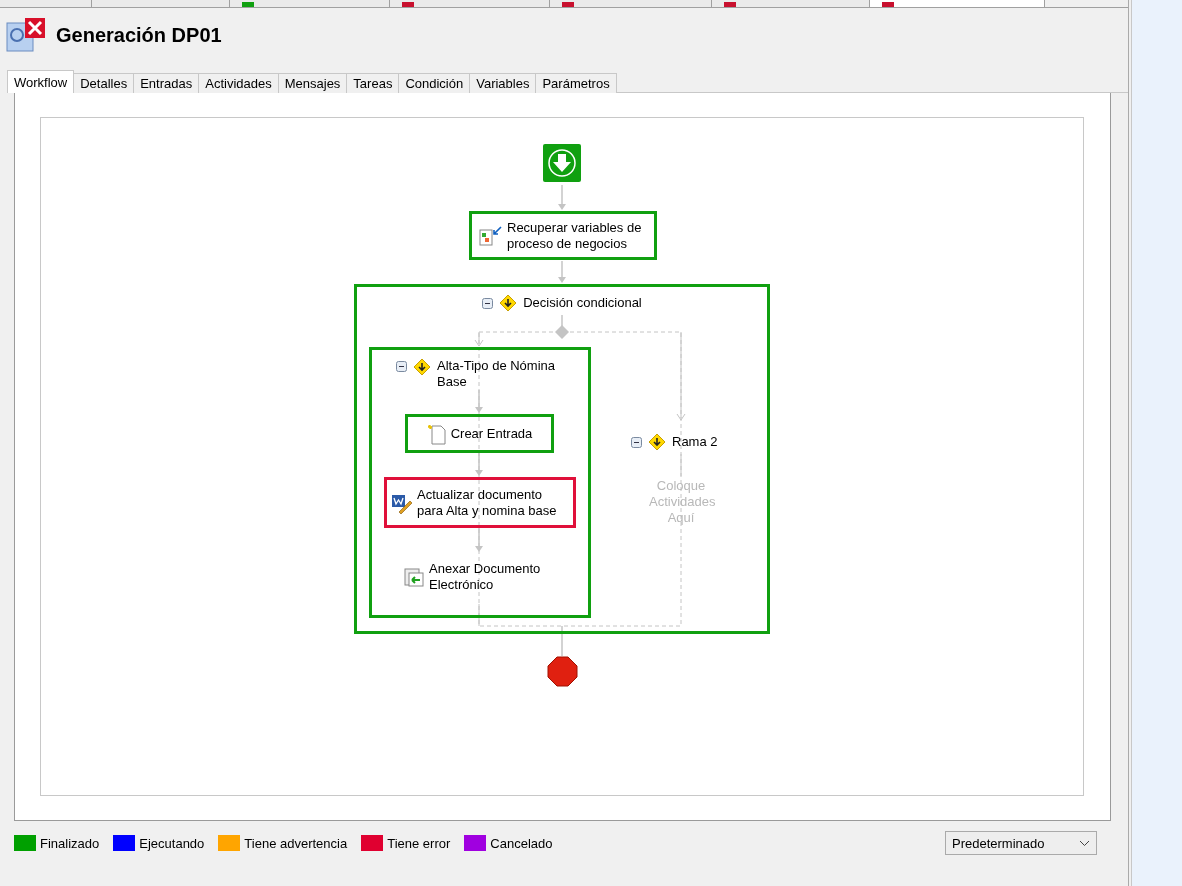  What do you see at coordinates (562, 332) in the screenshot?
I see `junction-diamond-icon` at bounding box center [562, 332].